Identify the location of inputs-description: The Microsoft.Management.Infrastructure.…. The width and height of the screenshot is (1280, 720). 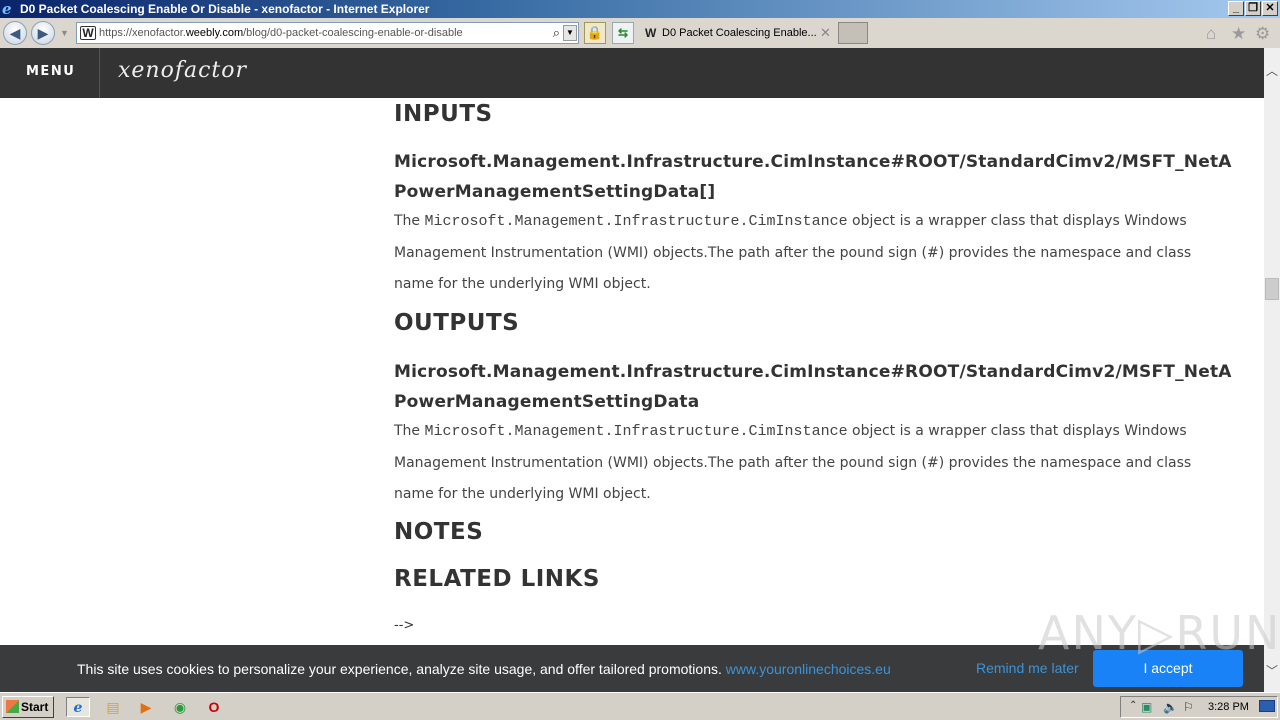
(793, 252).